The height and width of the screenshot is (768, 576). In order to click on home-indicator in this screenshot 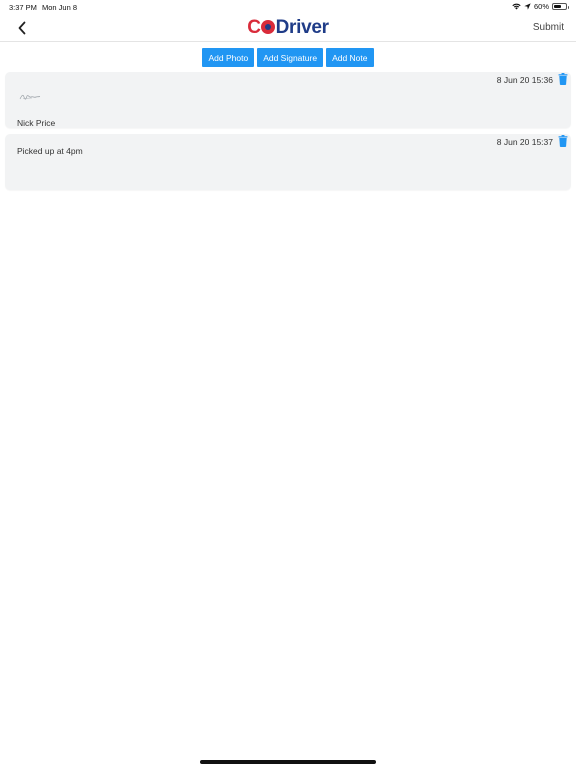, I will do `click(288, 762)`.